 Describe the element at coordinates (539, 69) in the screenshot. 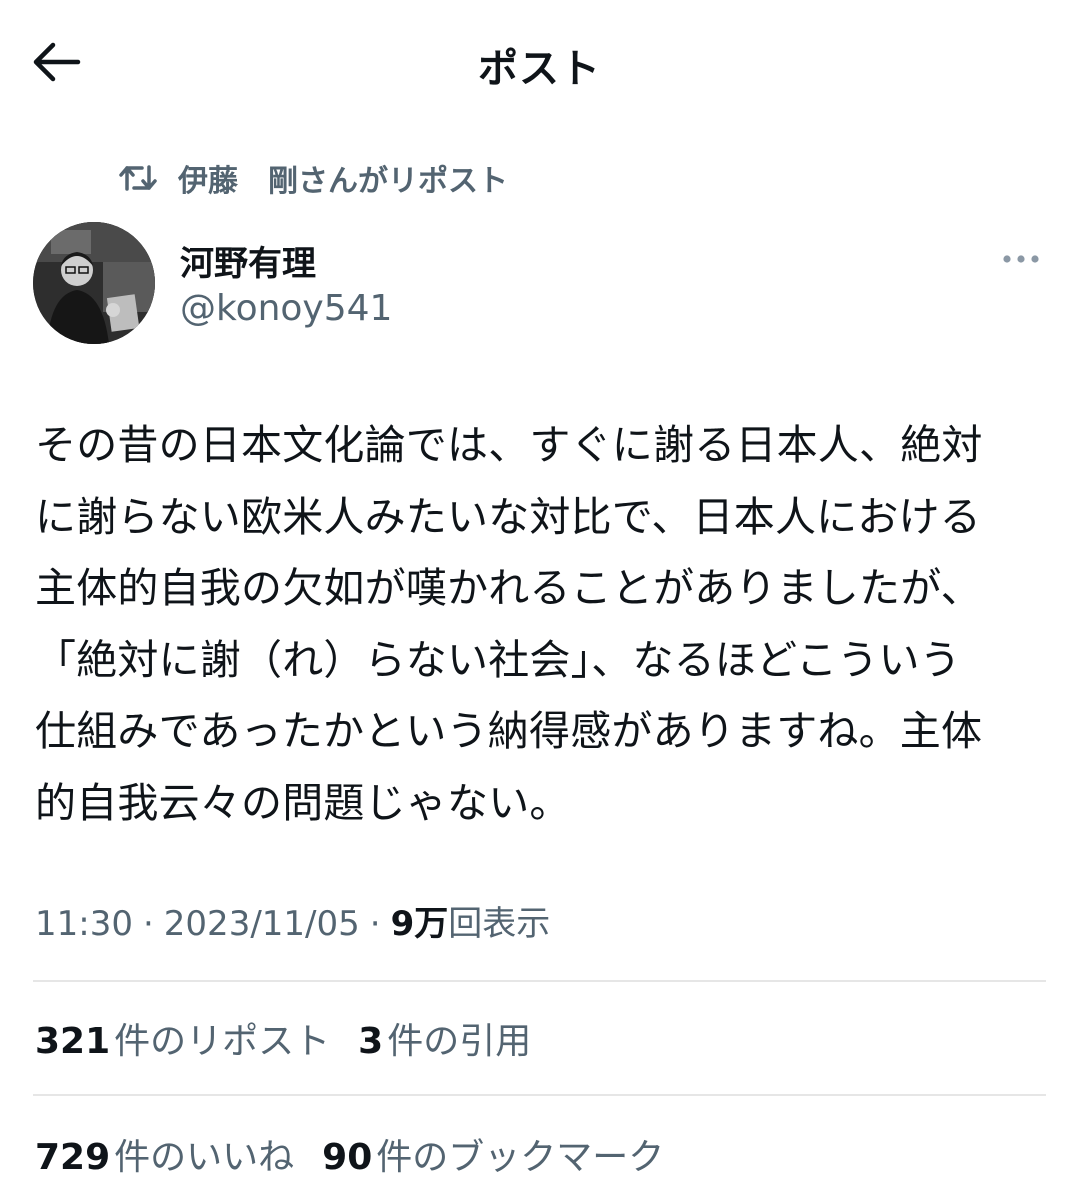

I see `page-title: ポスト` at that location.